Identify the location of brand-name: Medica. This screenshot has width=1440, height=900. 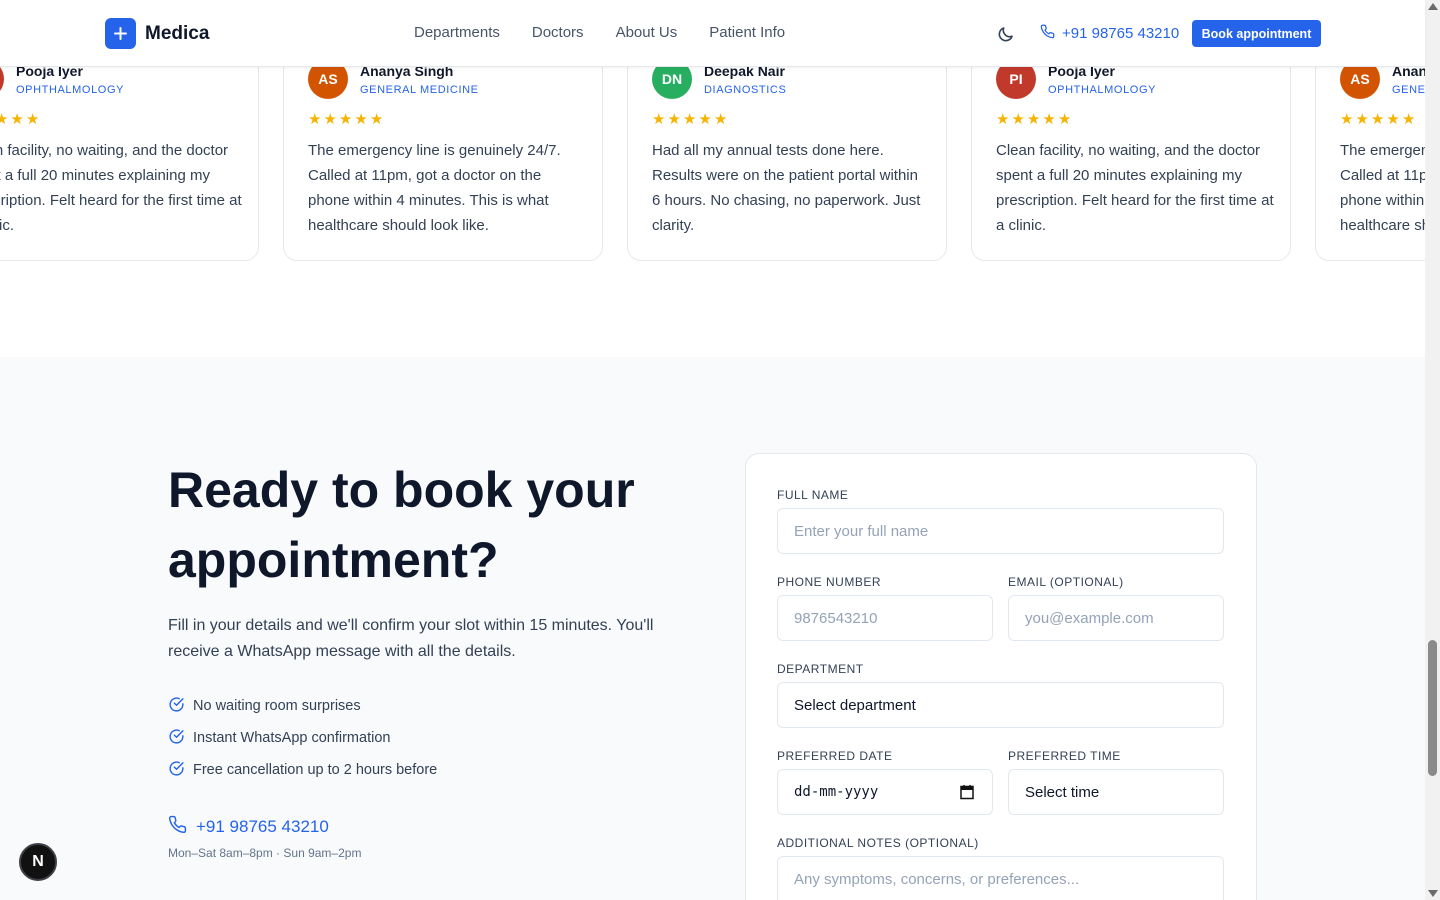
(177, 33).